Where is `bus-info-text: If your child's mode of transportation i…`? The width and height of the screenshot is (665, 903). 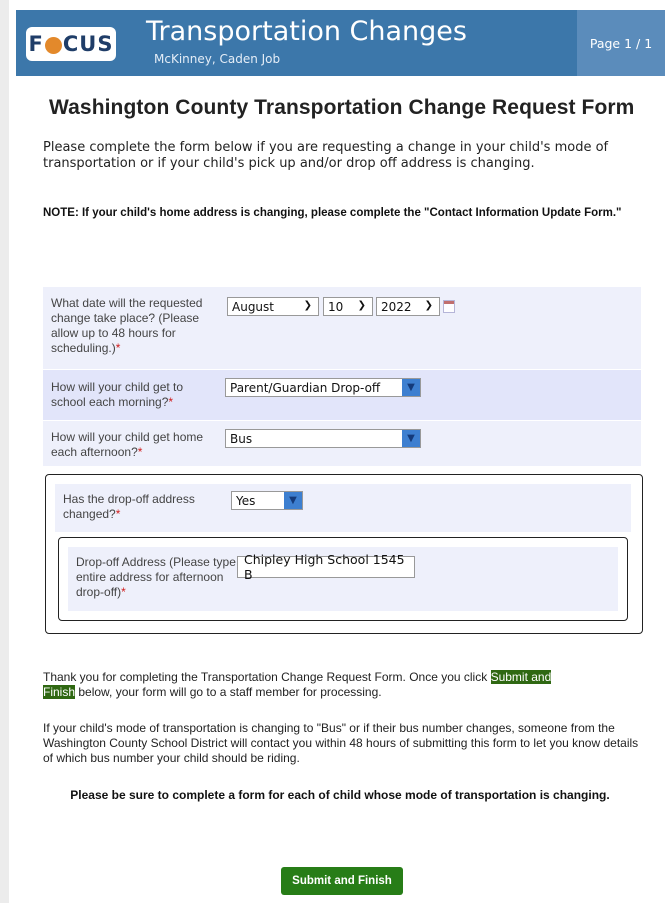
bus-info-text: If your child's mode of transportation i… is located at coordinates (341, 743).